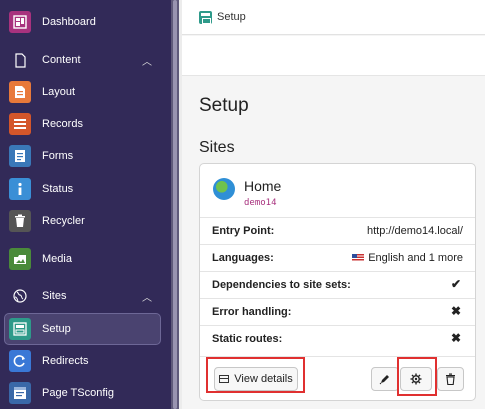 The image size is (485, 409). I want to click on row-value: English and 1 more, so click(407, 258).